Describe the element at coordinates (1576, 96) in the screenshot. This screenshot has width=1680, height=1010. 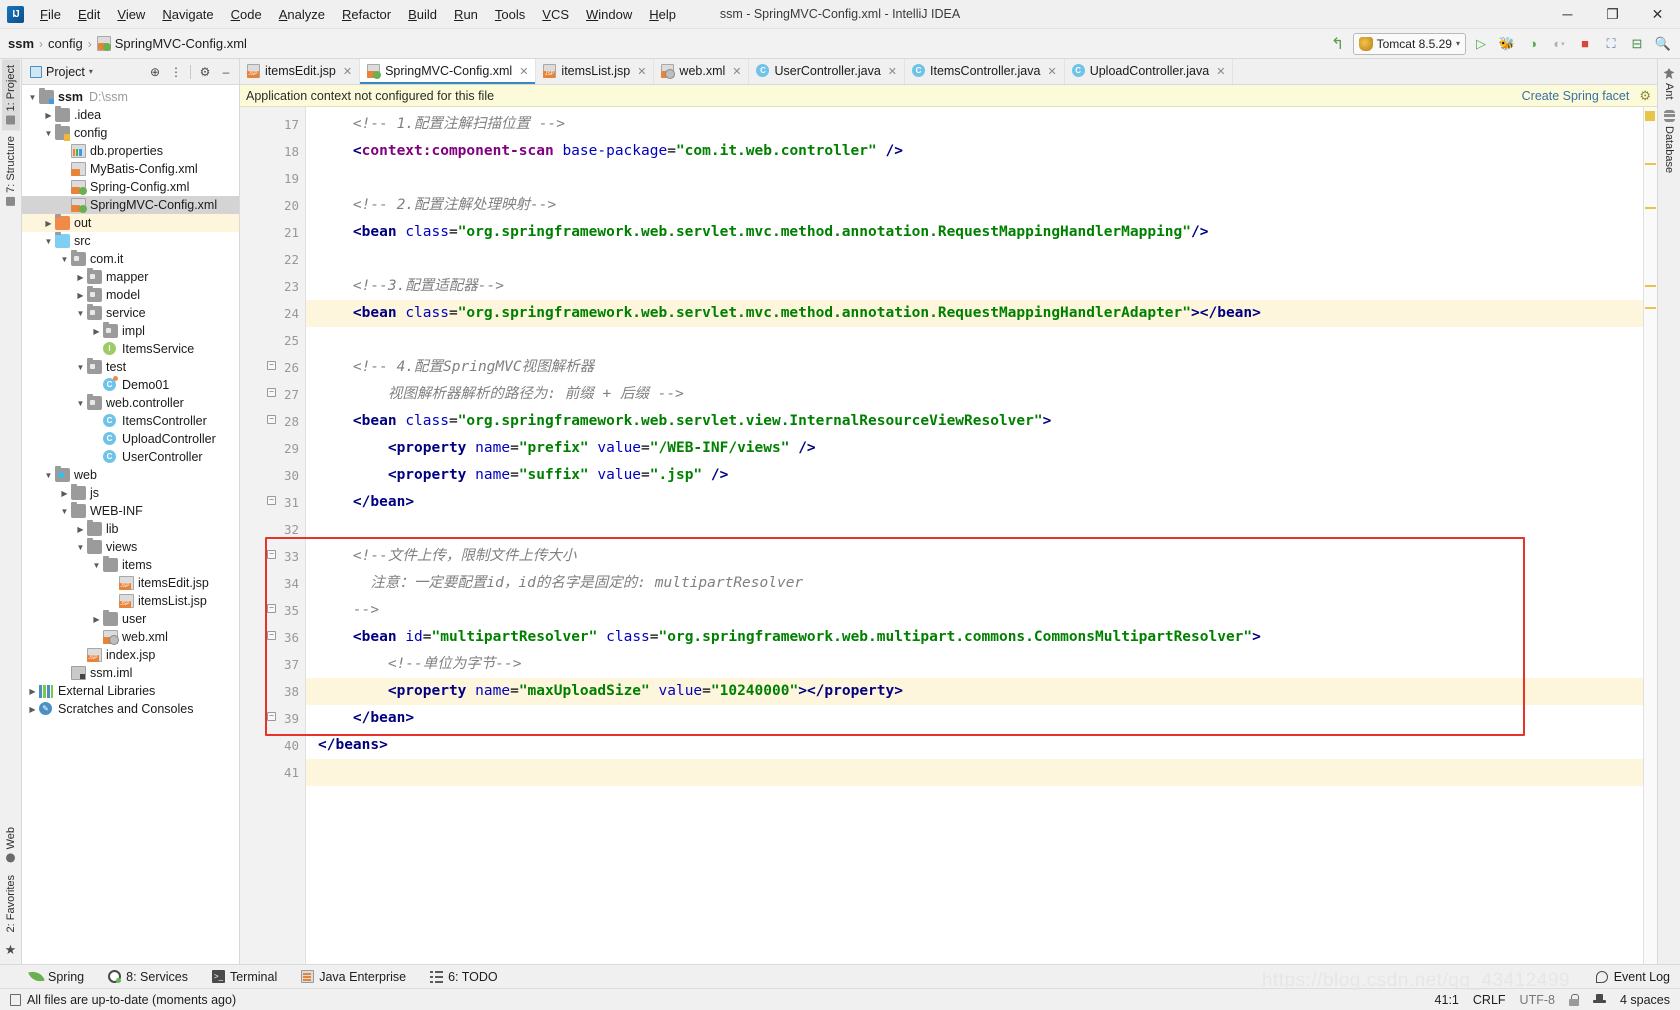
I see `create-spring-facet-link: Create Spring facet` at that location.